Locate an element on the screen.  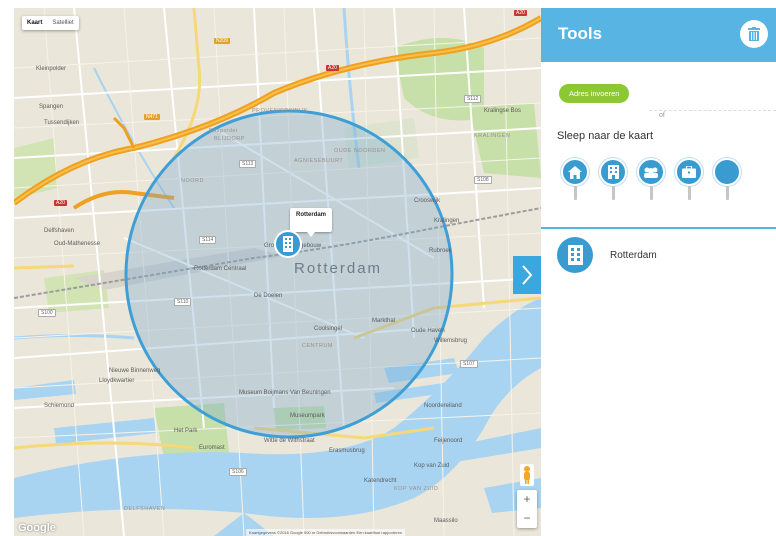
map-place-label: Tussendijken is located at coordinates (62, 123).